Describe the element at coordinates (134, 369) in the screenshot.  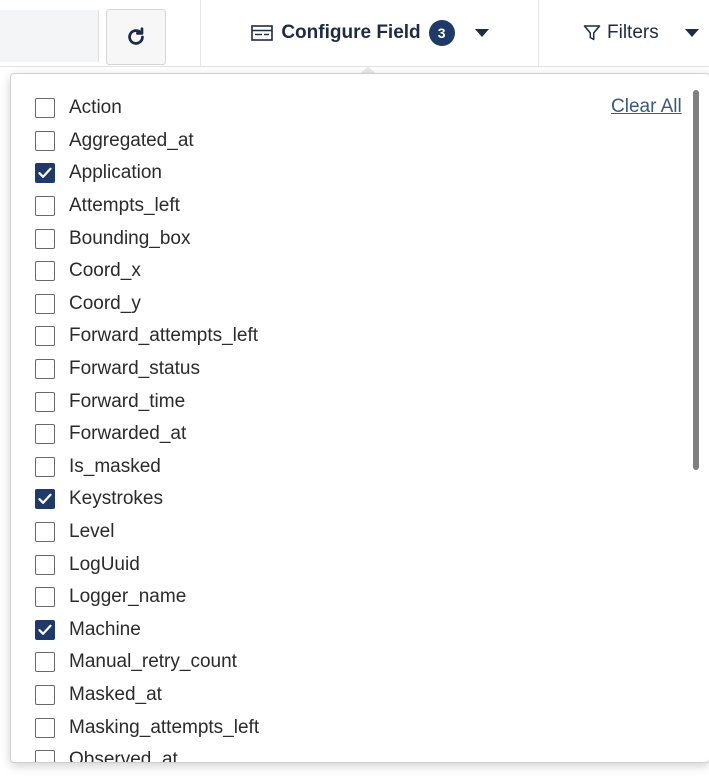
I see `field-label: Forward_status` at that location.